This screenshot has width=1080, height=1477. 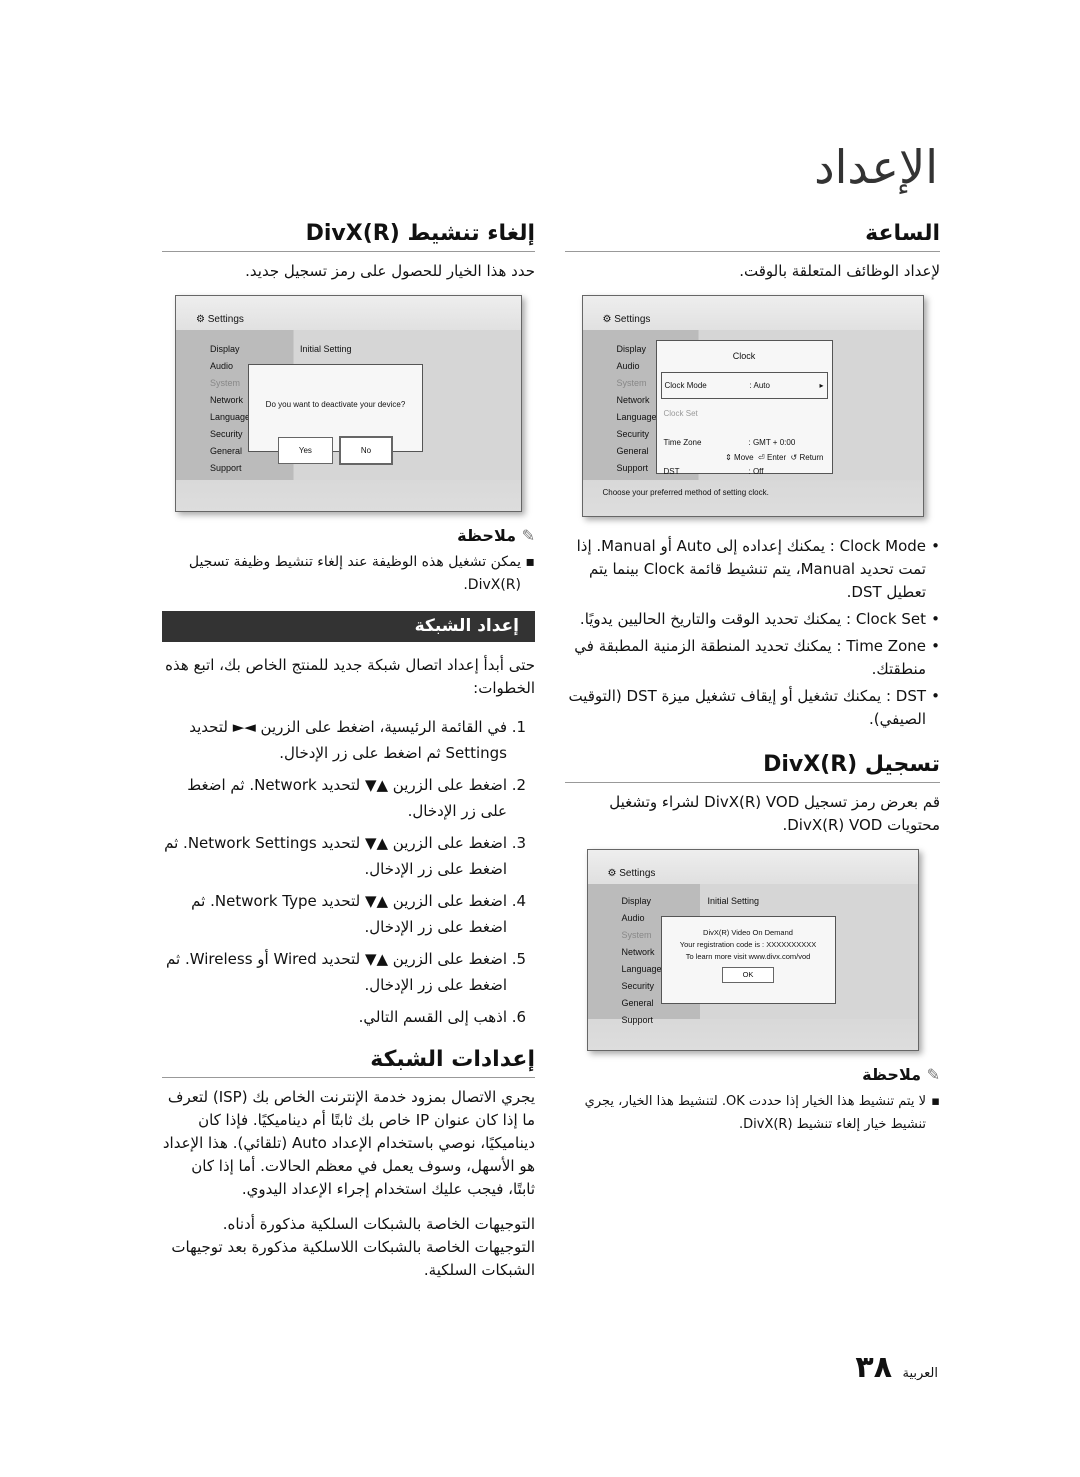 I want to click on page-footer: العربية ٣٨, so click(x=896, y=1367).